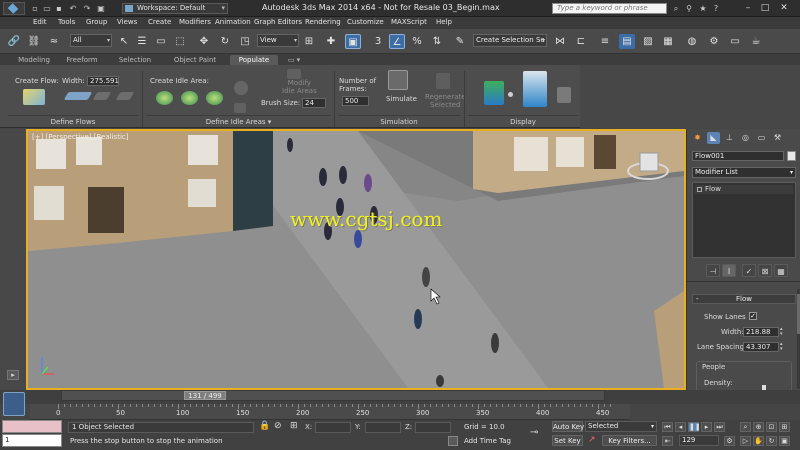 This screenshot has width=800, height=450. What do you see at coordinates (59, 9) in the screenshot?
I see `save-icon: ▪` at bounding box center [59, 9].